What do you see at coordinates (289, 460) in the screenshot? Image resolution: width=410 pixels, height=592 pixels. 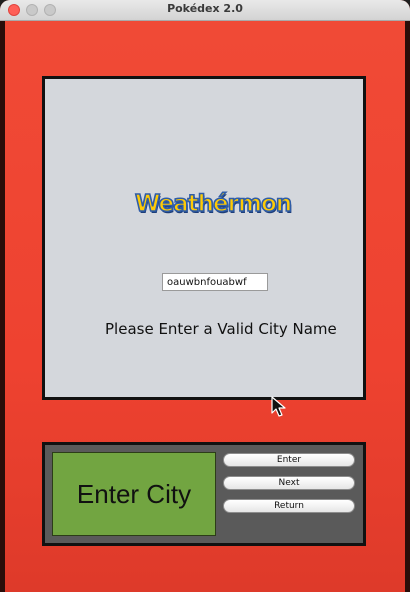 I see `enter-button: Enter` at bounding box center [289, 460].